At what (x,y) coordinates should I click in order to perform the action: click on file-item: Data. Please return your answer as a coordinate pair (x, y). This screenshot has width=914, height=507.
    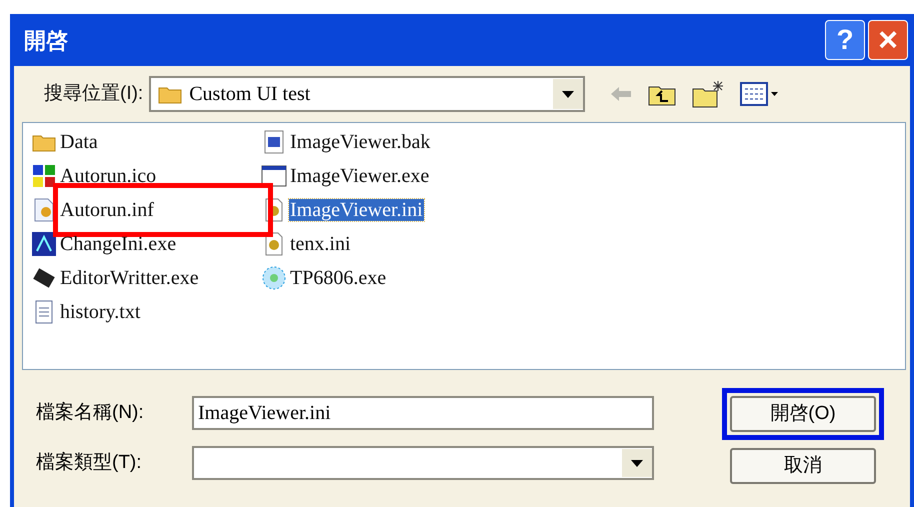
    Looking at the image, I should click on (79, 142).